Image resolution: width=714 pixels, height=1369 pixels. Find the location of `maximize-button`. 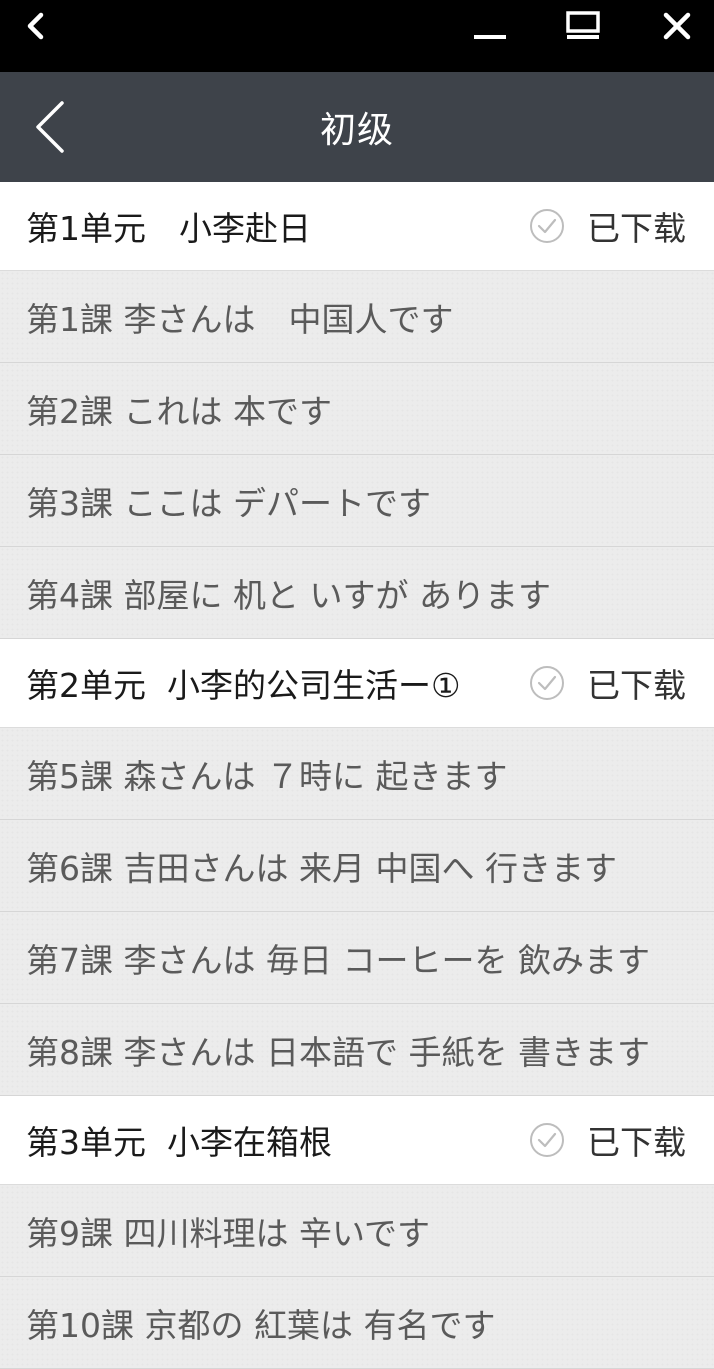

maximize-button is located at coordinates (583, 26).